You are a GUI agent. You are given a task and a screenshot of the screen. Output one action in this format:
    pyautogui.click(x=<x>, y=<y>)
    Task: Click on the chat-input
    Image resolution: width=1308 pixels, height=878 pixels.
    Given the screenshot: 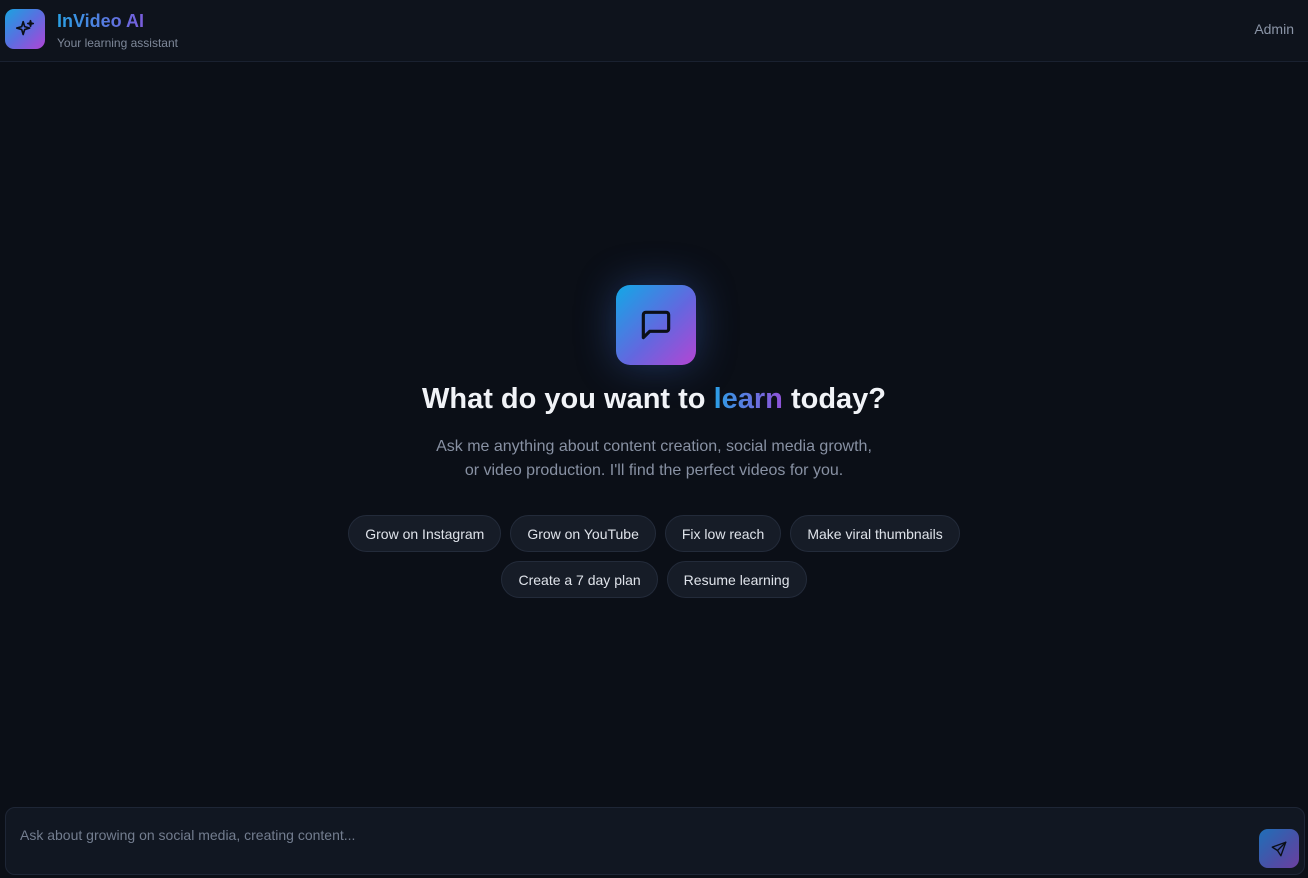 What is the action you would take?
    pyautogui.click(x=630, y=835)
    